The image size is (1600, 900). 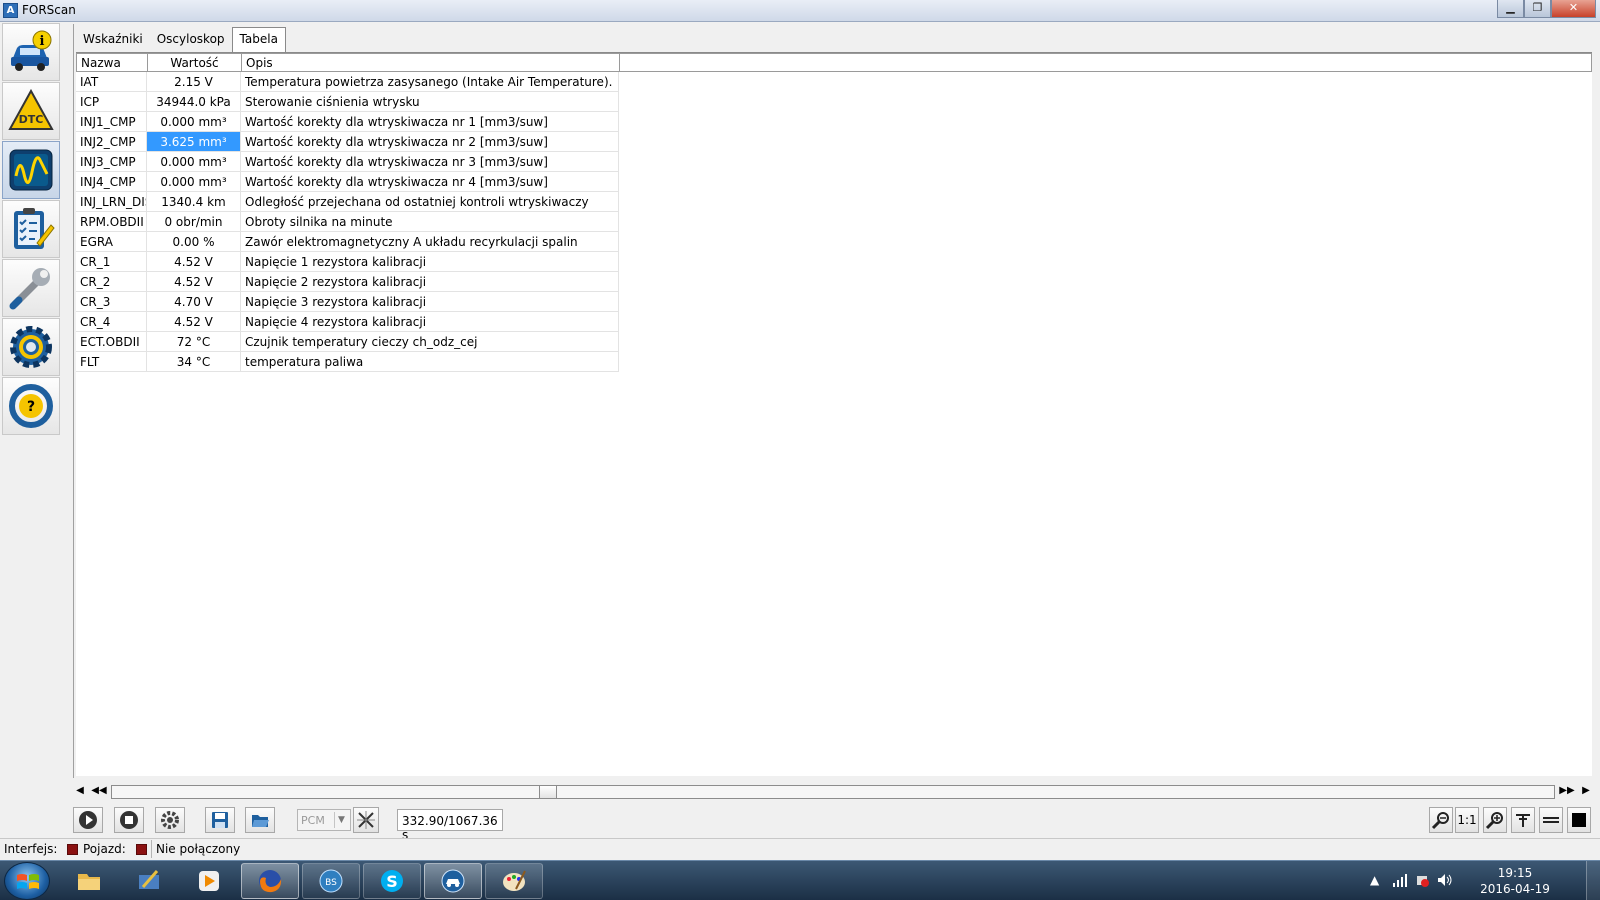 I want to click on zoom-reset-button: 1:1, so click(x=1467, y=820).